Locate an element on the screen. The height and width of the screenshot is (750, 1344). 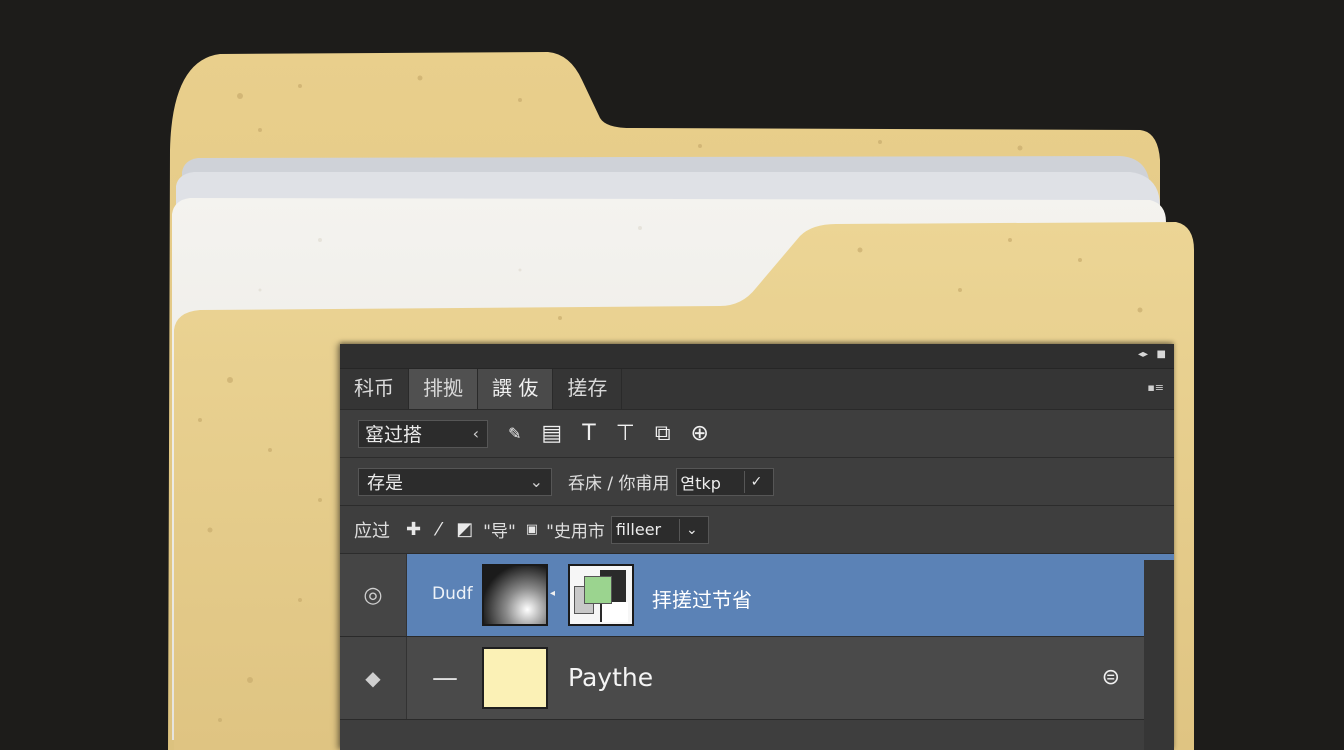
fill-value: filleer is located at coordinates (638, 529).